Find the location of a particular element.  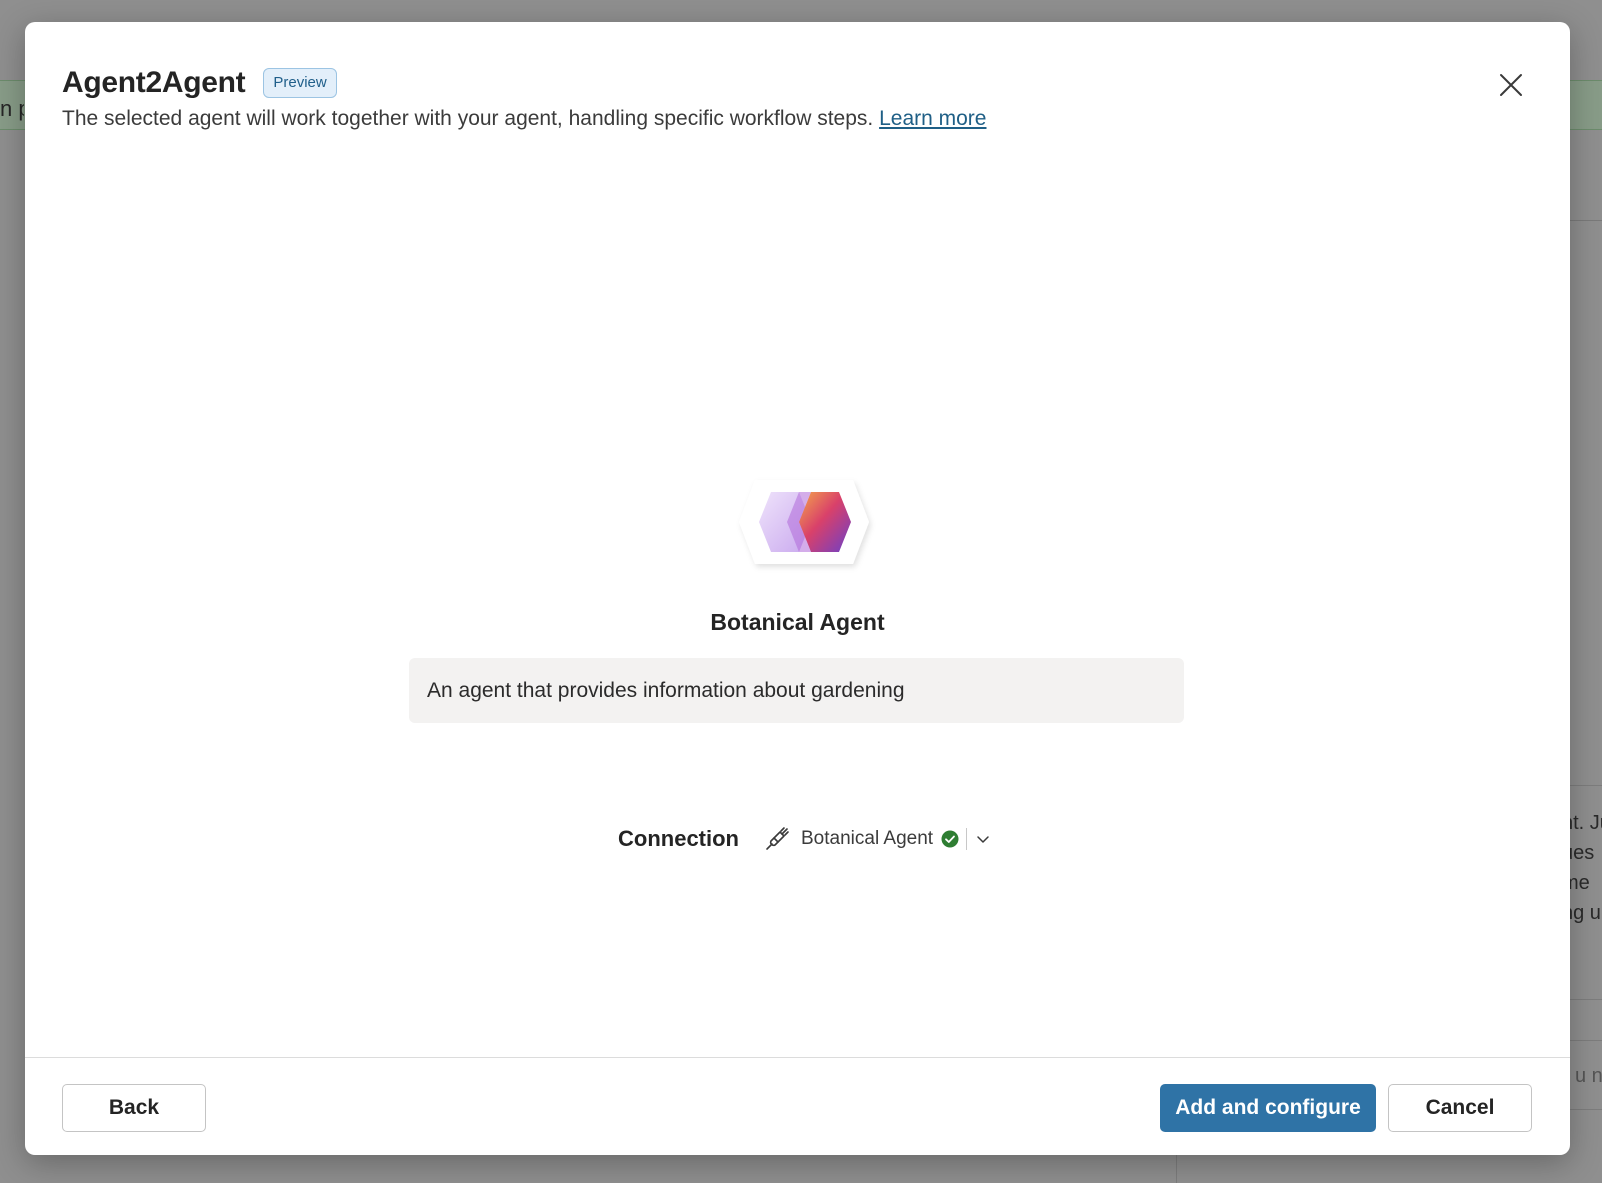

back-button: Back is located at coordinates (134, 1108).